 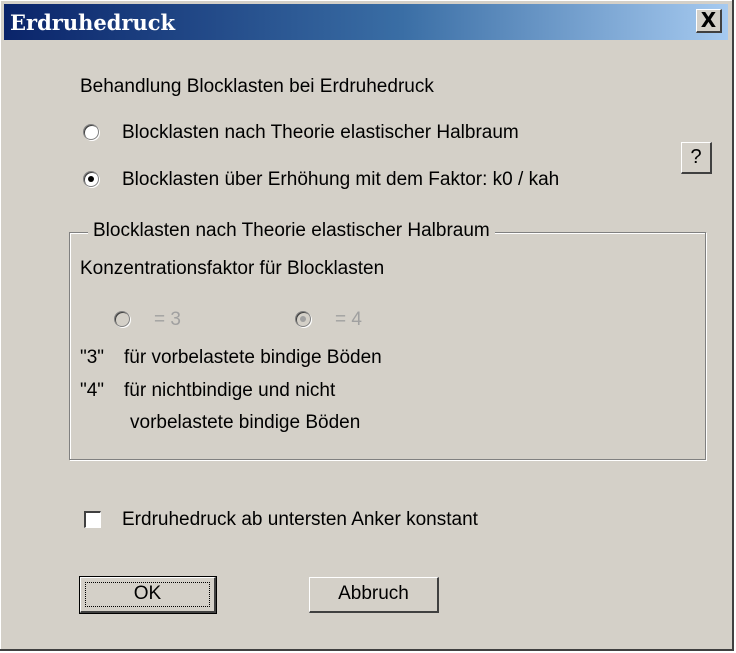 I want to click on note-3-key: "3", so click(x=92, y=357).